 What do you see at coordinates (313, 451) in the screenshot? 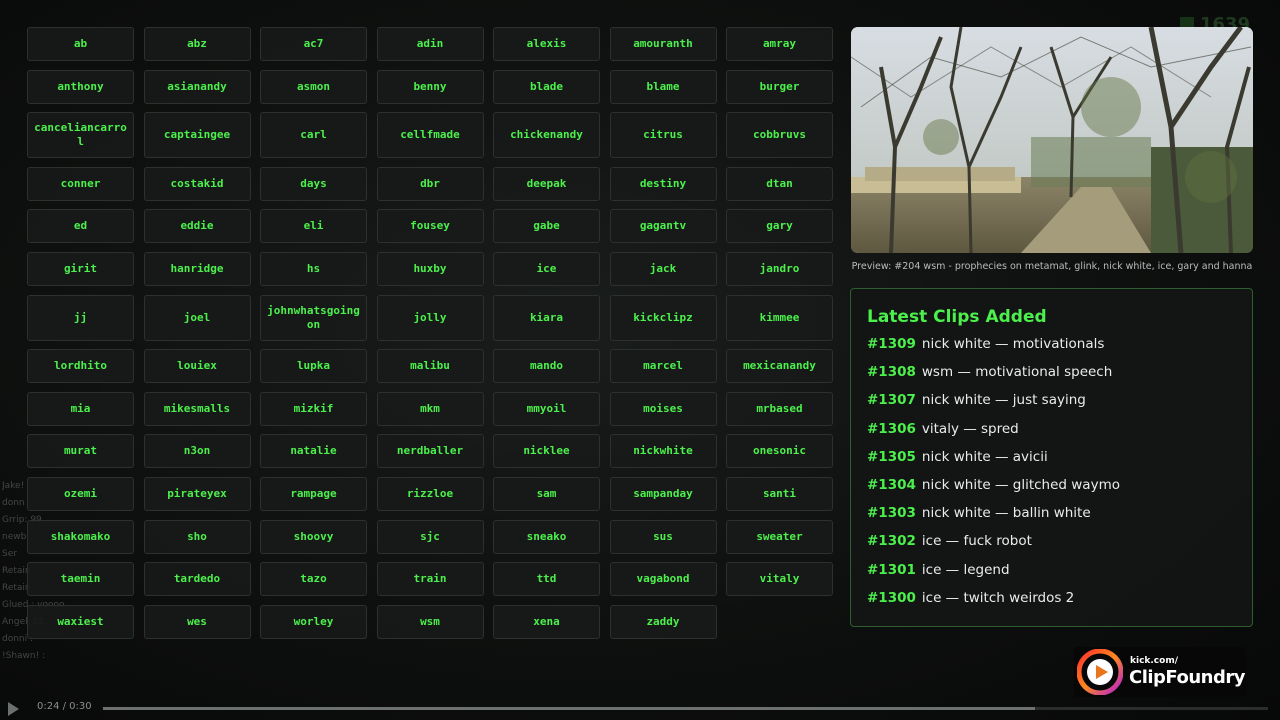
I see `streamer-button-natalie: natalie` at bounding box center [313, 451].